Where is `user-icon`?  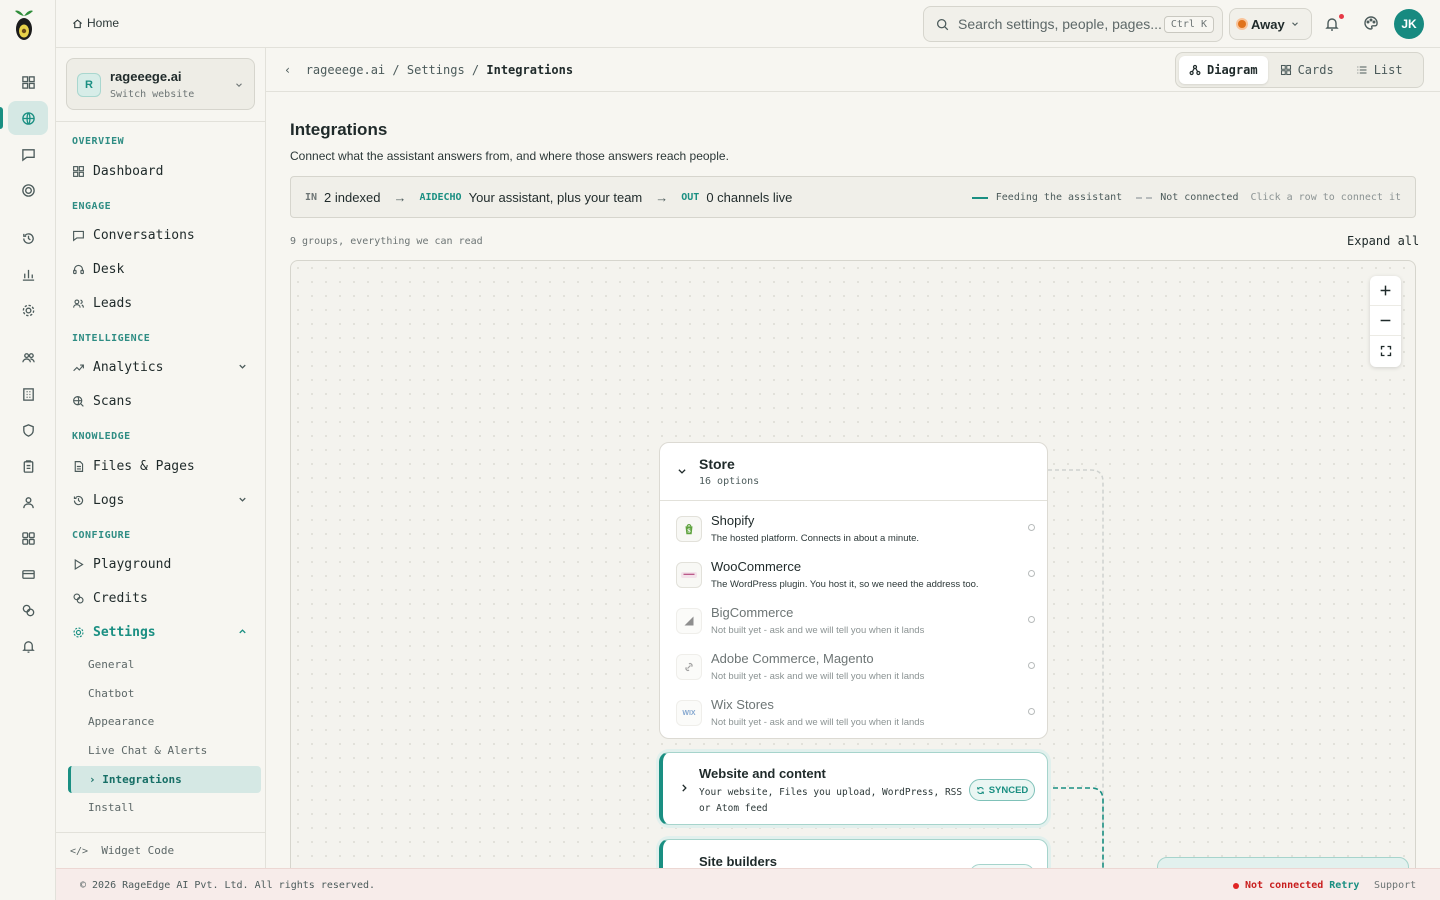
user-icon is located at coordinates (28, 502).